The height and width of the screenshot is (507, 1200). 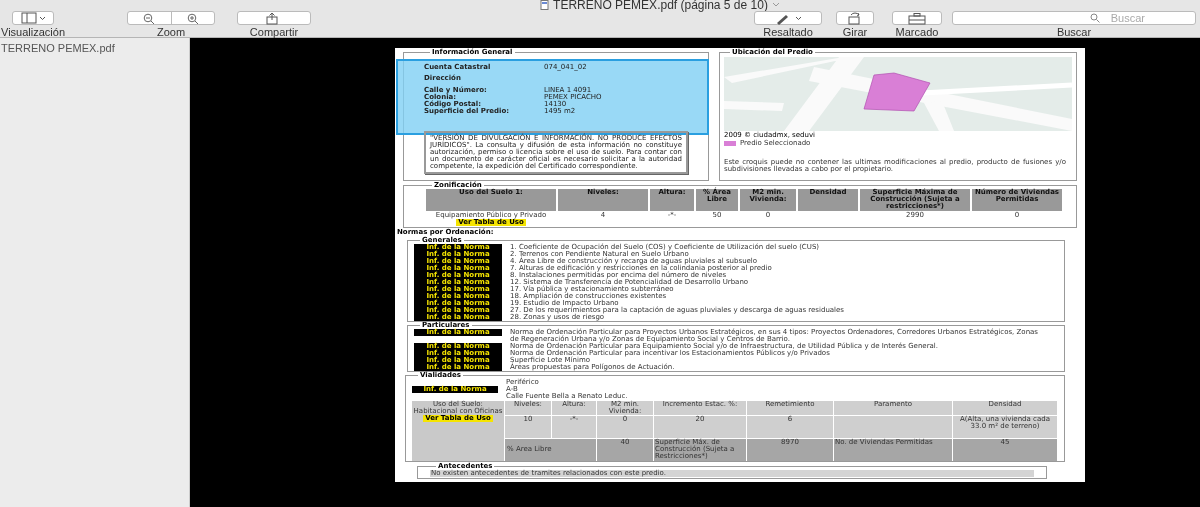 What do you see at coordinates (660, 5) in the screenshot?
I see `window-title: TERRENO PEMEX.pdf (página 5 de 10)` at bounding box center [660, 5].